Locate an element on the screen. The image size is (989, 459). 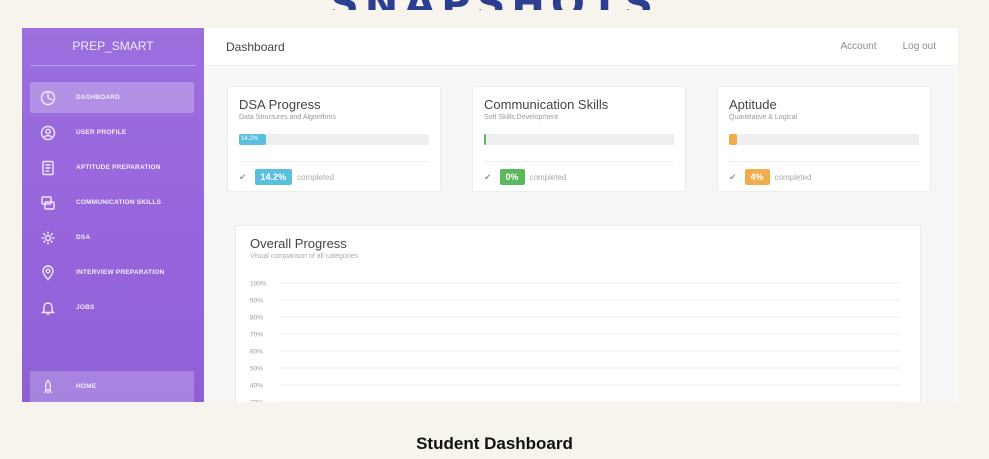
chart-subtitle: Visual comparison of all categories is located at coordinates (304, 256).